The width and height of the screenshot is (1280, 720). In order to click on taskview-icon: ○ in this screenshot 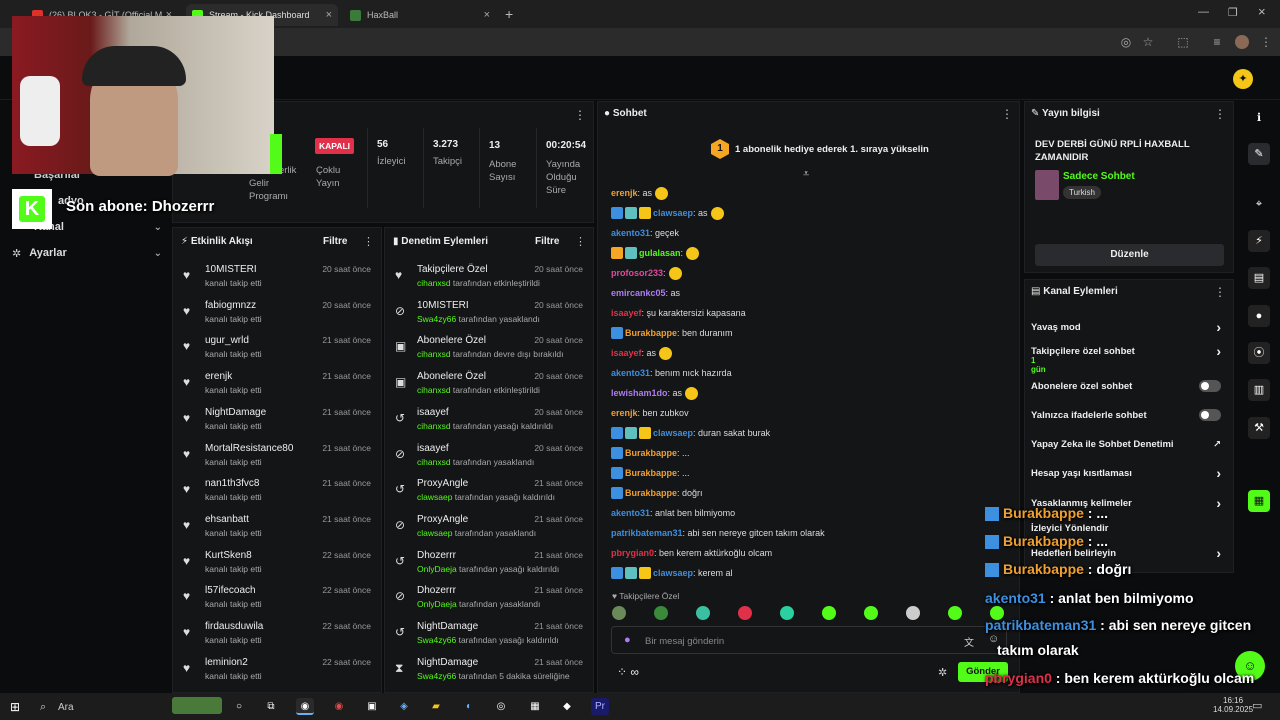, I will do `click(239, 706)`.